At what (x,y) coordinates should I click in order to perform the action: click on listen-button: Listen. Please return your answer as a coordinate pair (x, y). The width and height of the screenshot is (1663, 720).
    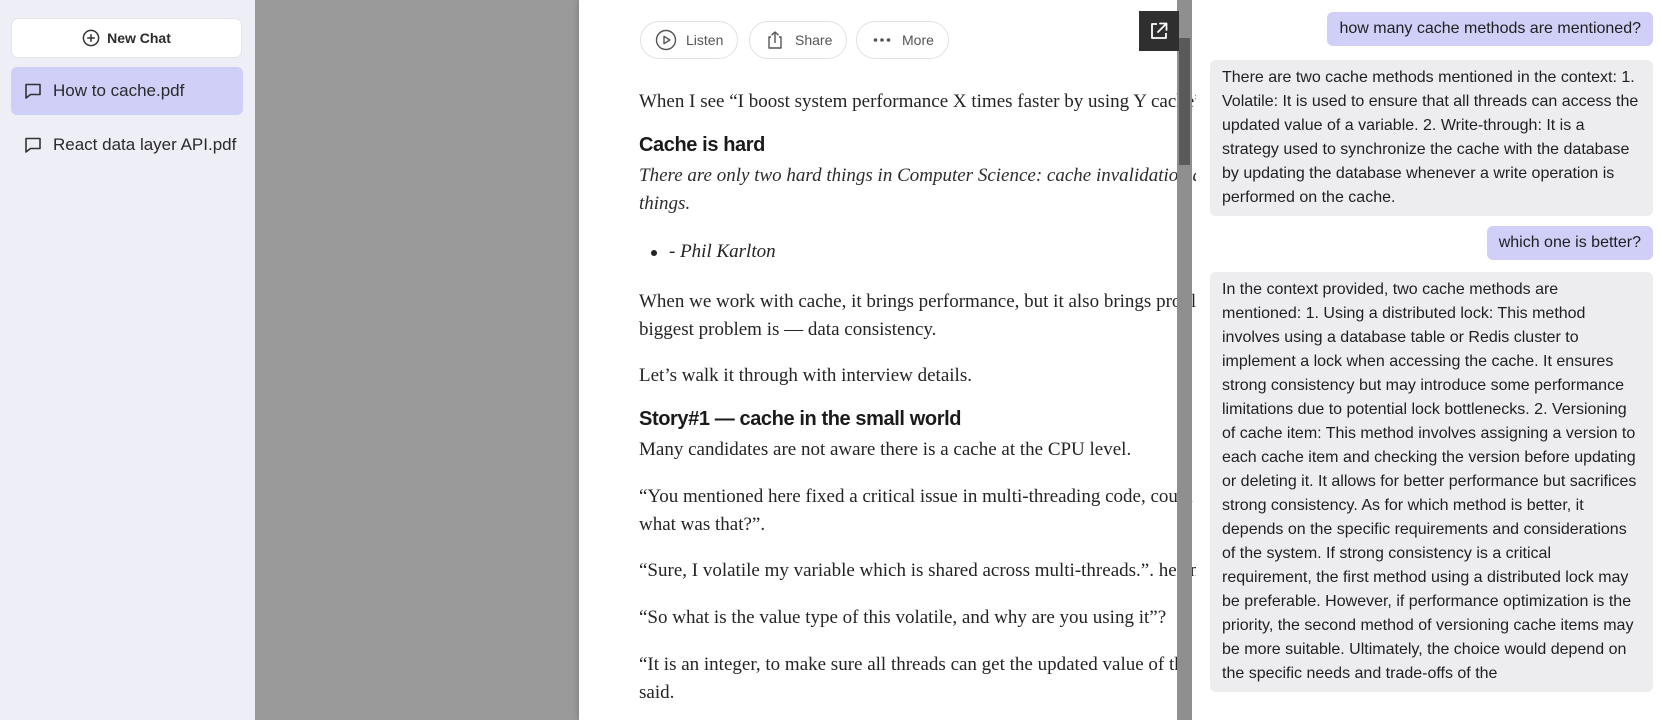
    Looking at the image, I should click on (689, 40).